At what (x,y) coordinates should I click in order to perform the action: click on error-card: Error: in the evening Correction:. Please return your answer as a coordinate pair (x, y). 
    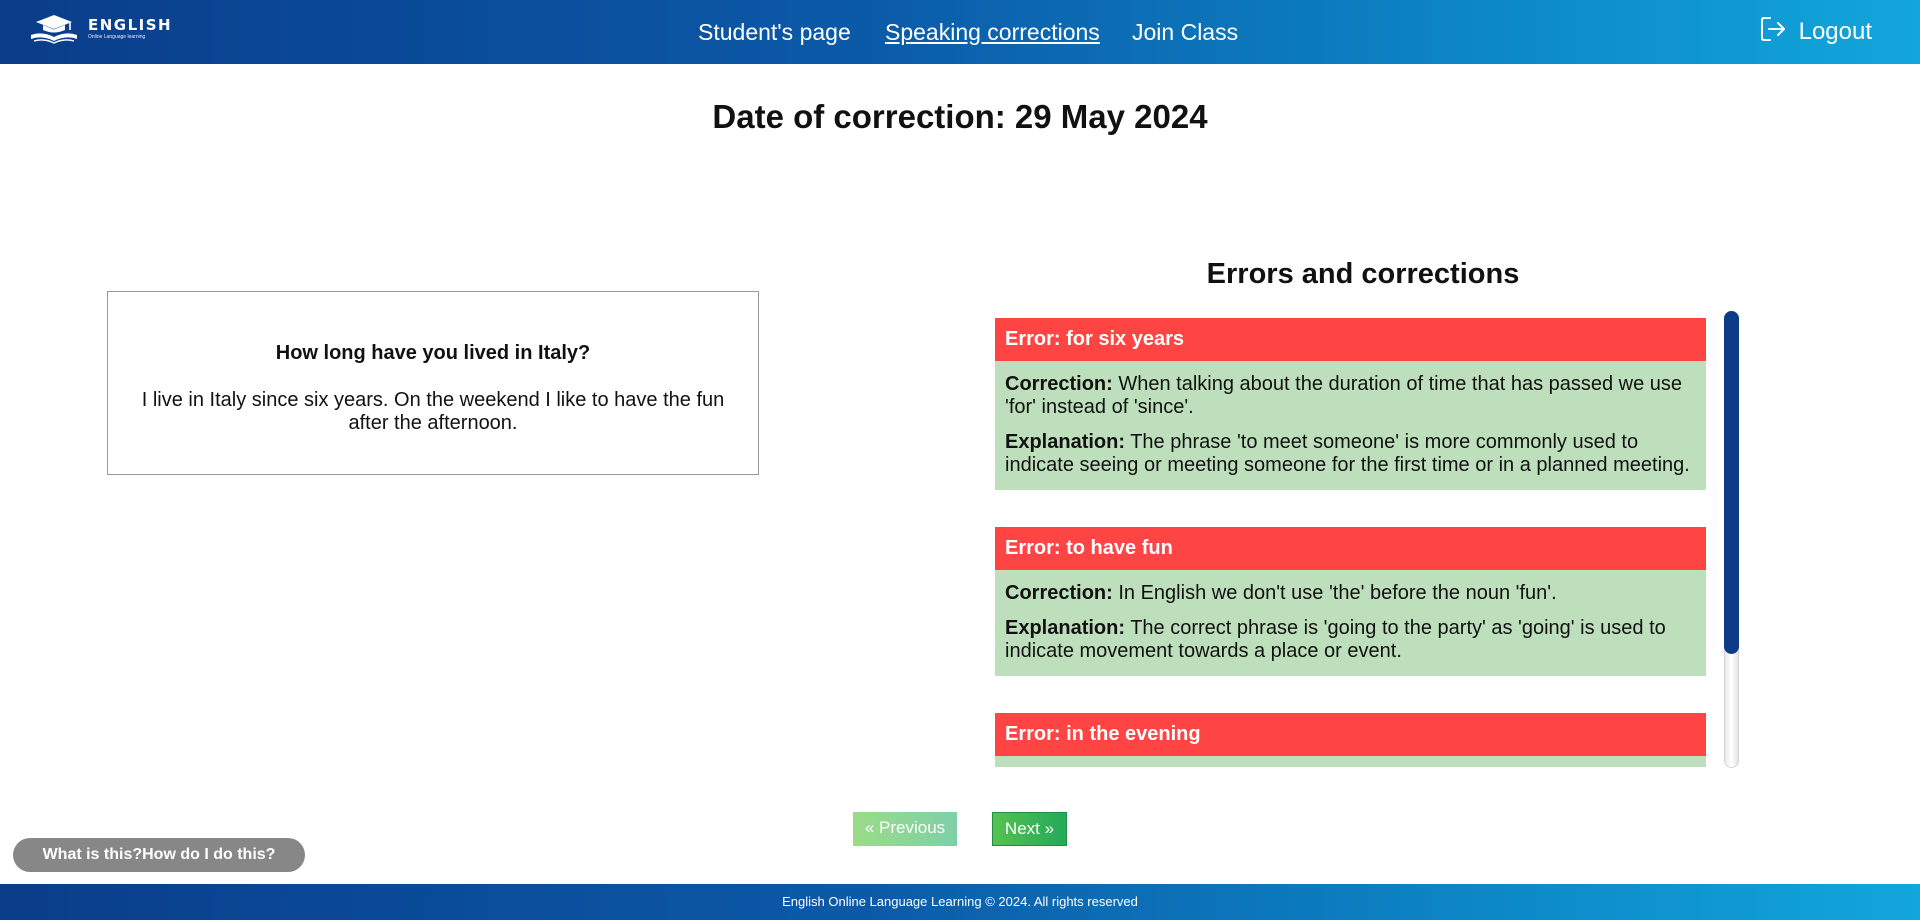
    Looking at the image, I should click on (1350, 740).